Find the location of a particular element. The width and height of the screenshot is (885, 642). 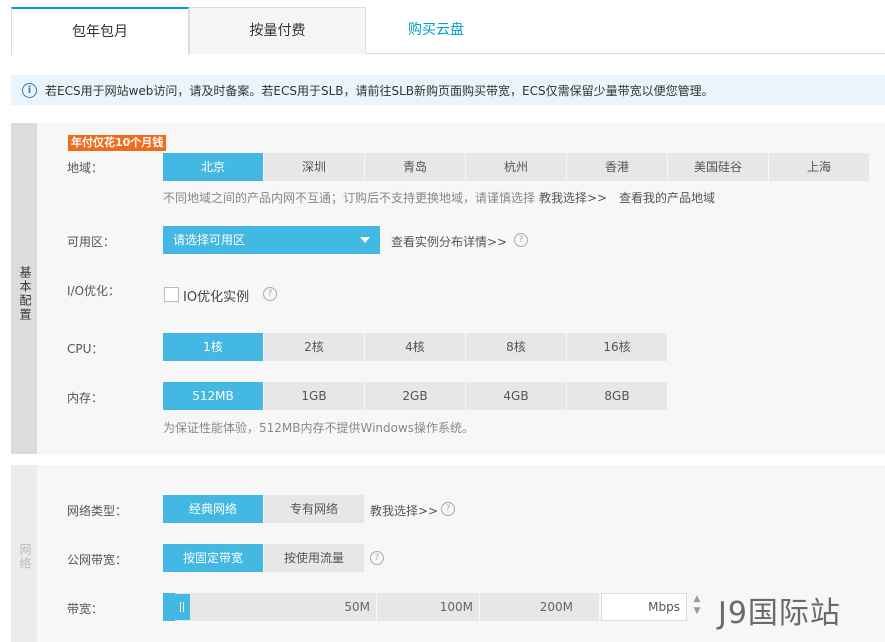

network-label: 网络 is located at coordinates (25, 557).